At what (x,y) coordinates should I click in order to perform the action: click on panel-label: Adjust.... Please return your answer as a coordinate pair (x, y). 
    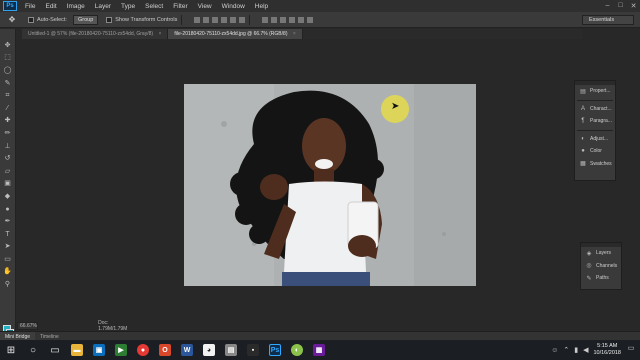
    Looking at the image, I should click on (599, 138).